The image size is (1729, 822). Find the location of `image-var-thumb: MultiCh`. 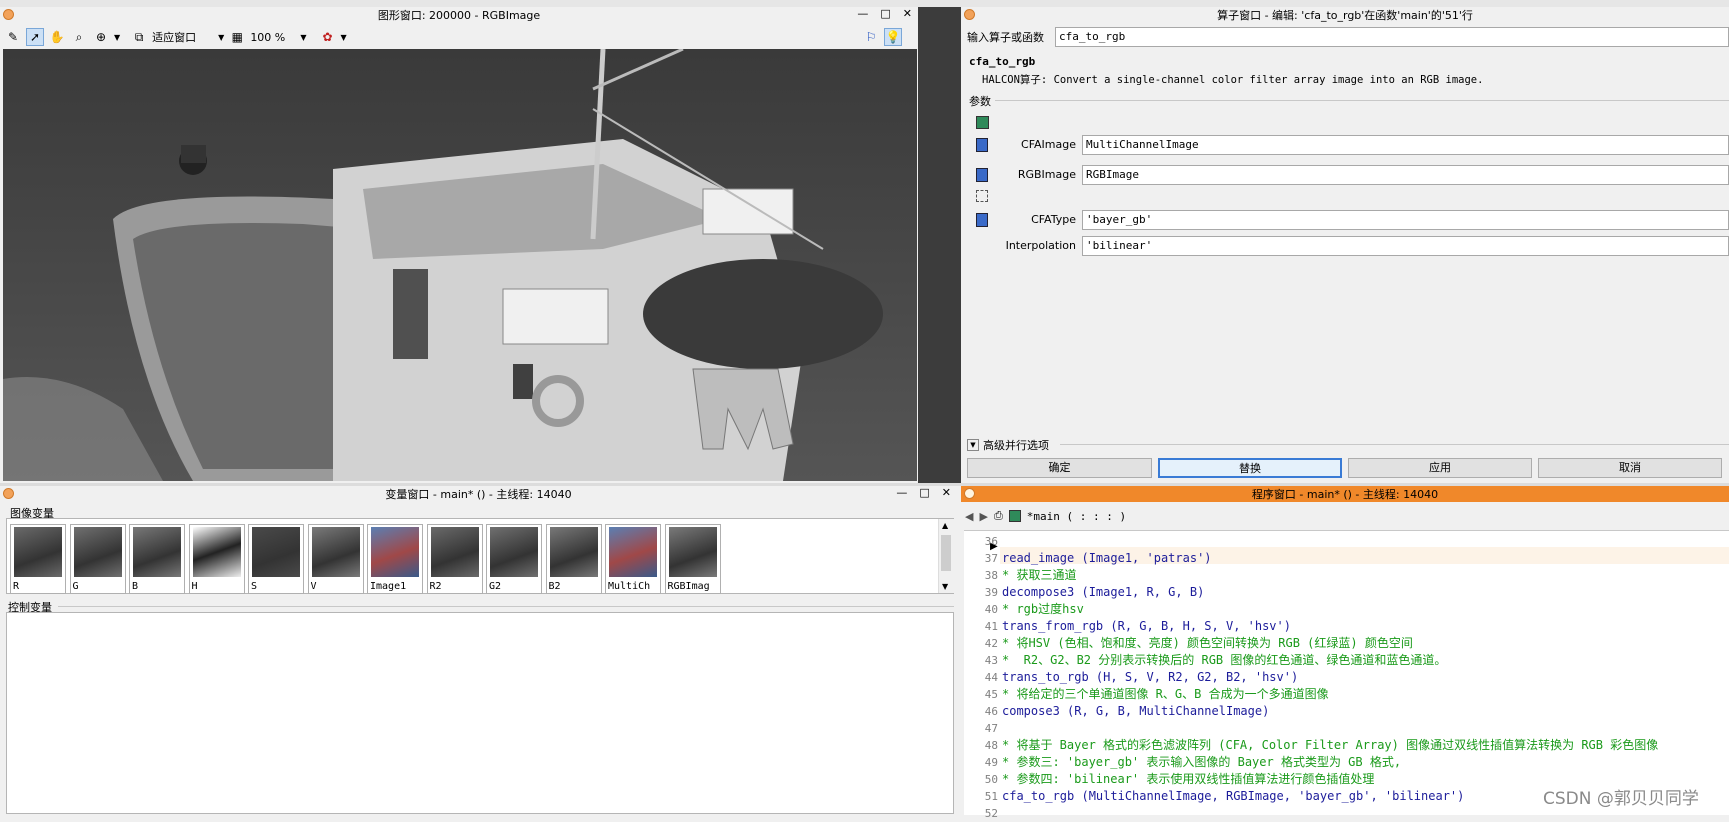

image-var-thumb: MultiCh is located at coordinates (633, 559).